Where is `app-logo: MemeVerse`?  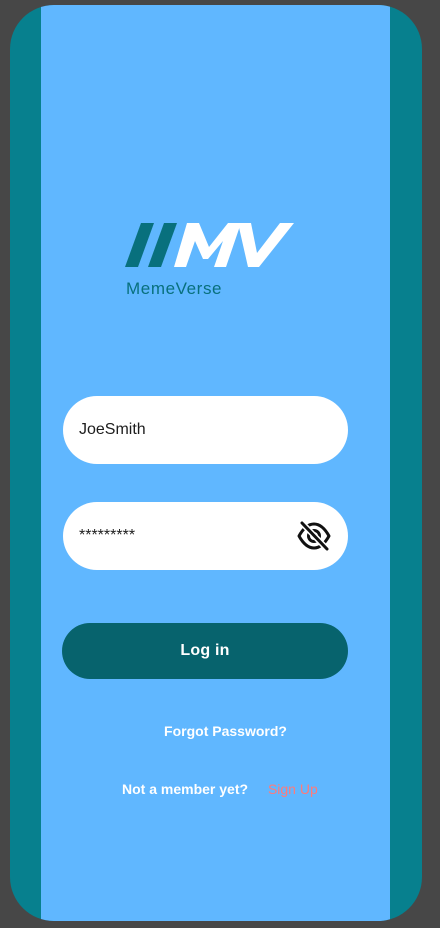
app-logo: MemeVerse is located at coordinates (211, 263).